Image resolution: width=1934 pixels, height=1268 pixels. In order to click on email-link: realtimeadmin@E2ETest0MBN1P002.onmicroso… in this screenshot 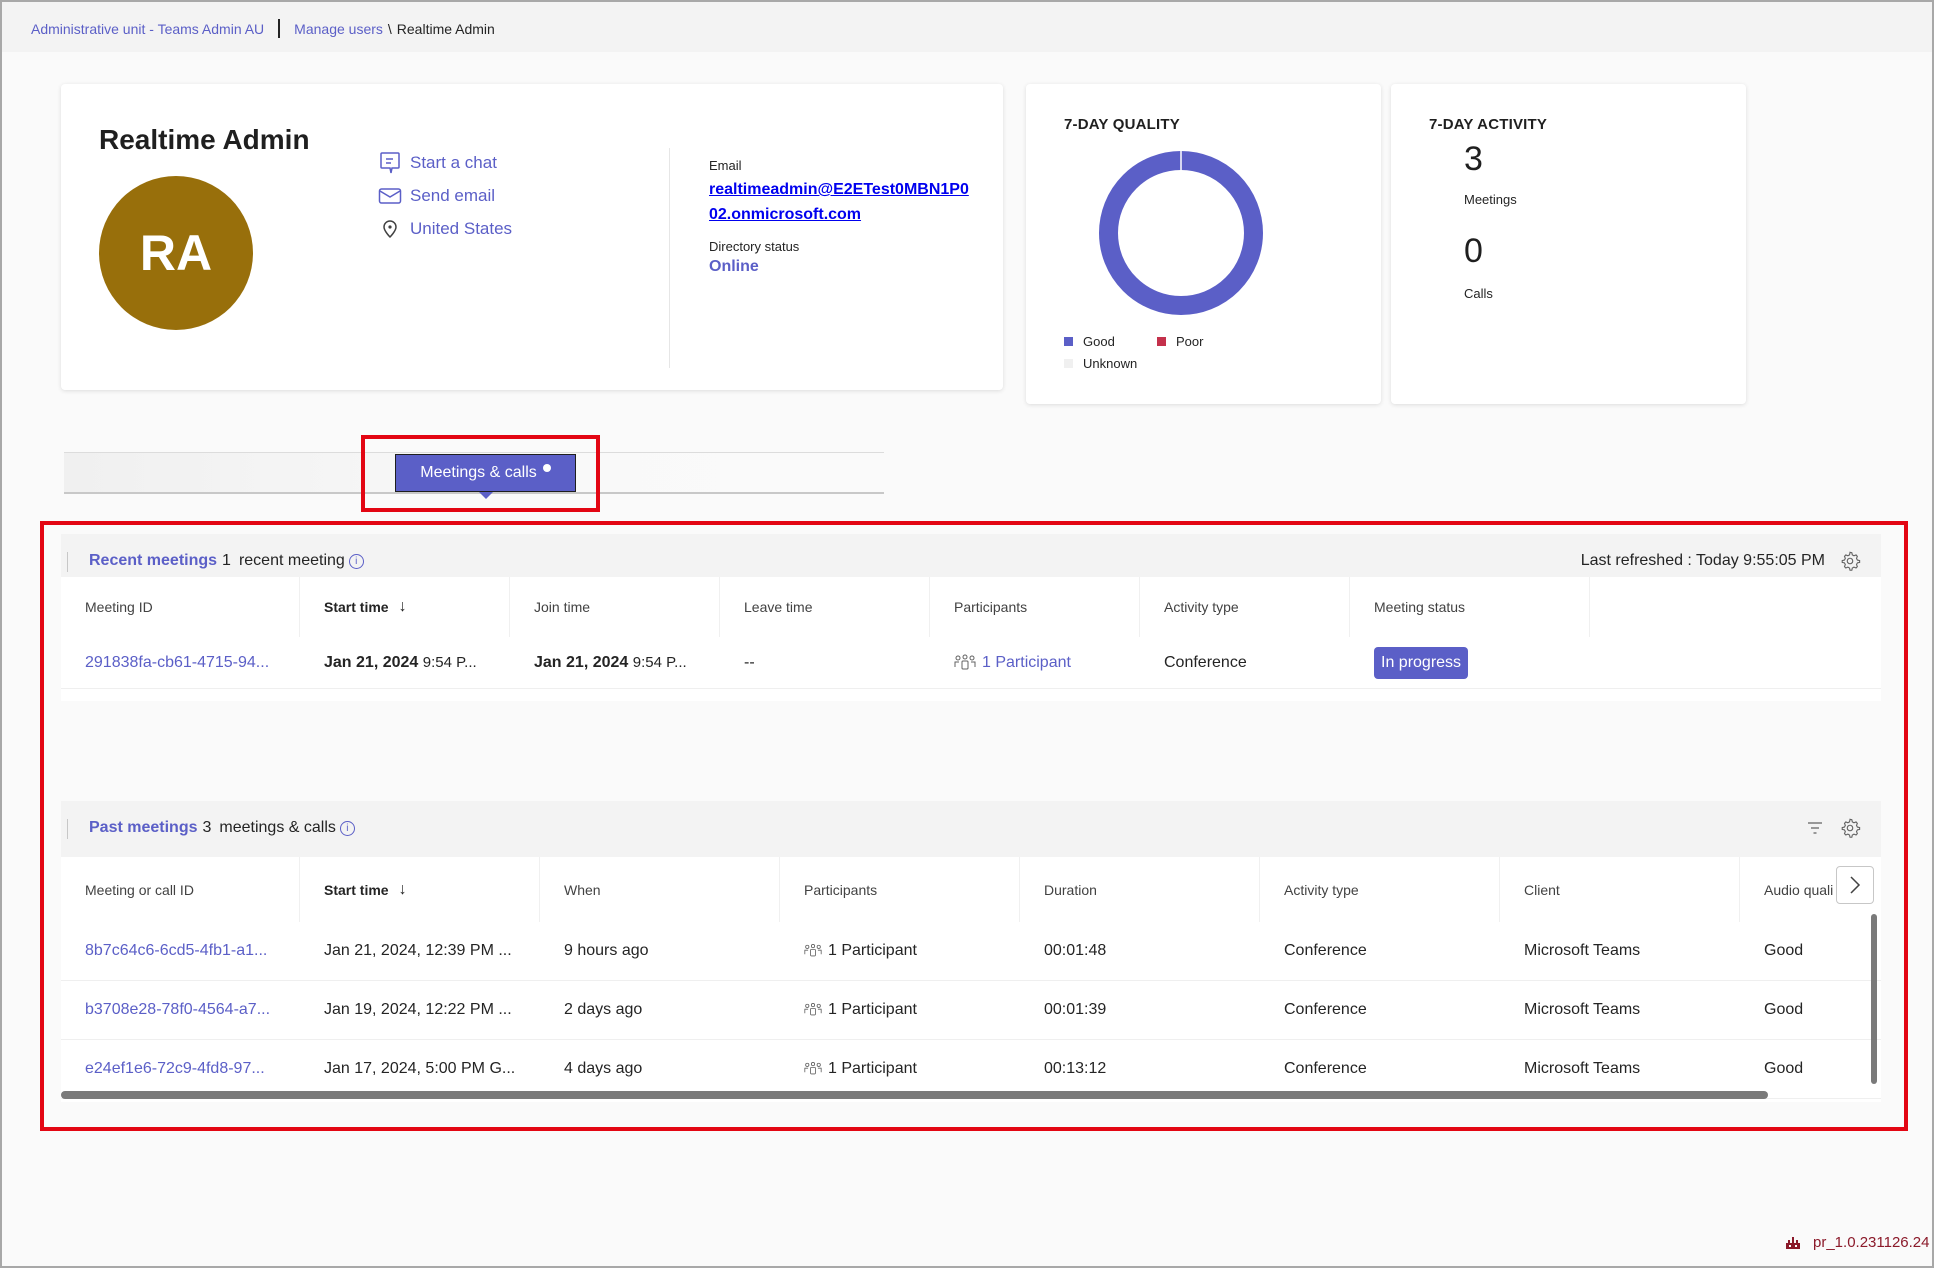, I will do `click(839, 202)`.